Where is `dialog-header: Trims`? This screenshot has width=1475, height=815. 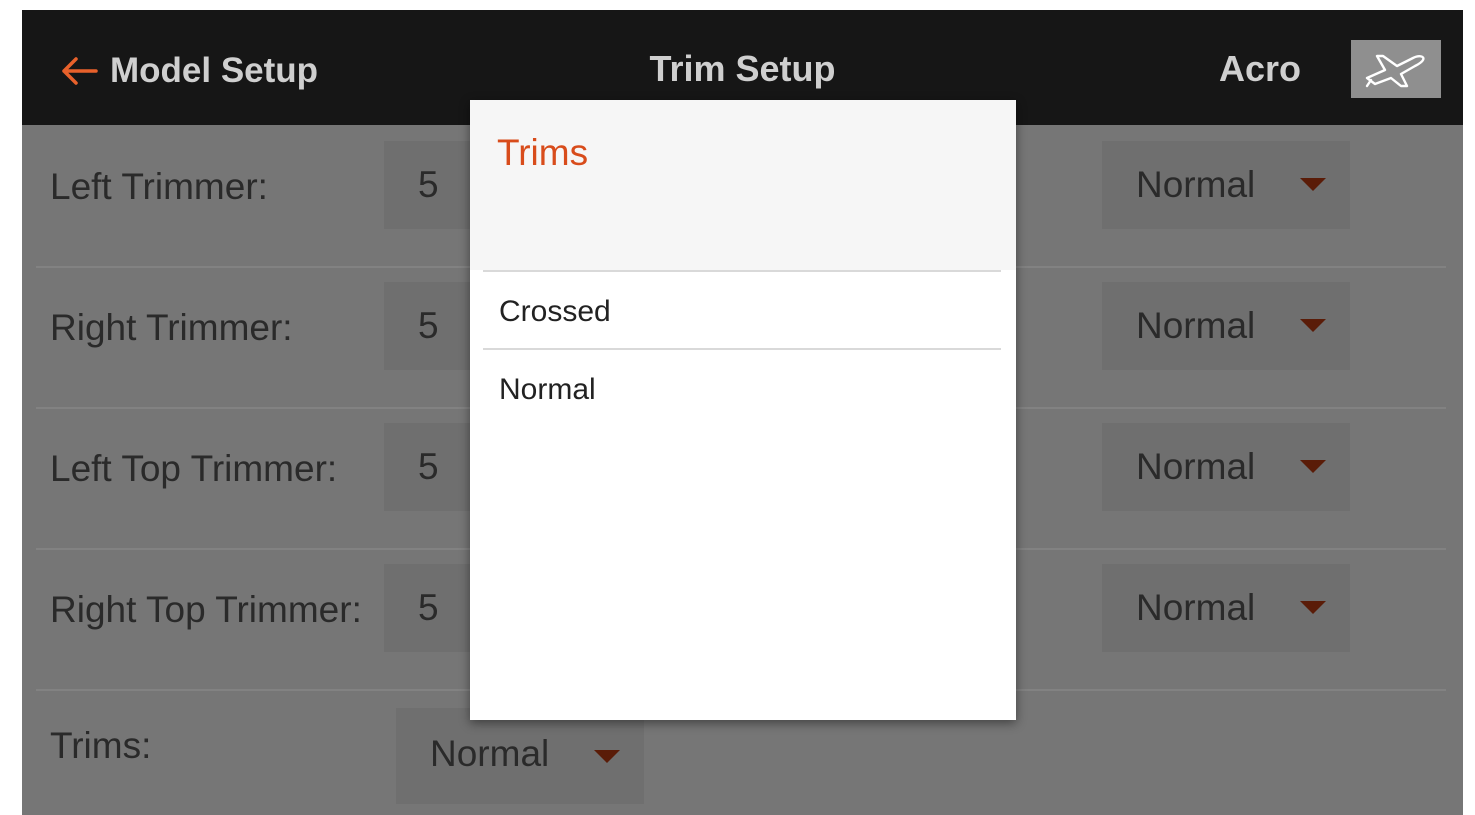
dialog-header: Trims is located at coordinates (743, 185).